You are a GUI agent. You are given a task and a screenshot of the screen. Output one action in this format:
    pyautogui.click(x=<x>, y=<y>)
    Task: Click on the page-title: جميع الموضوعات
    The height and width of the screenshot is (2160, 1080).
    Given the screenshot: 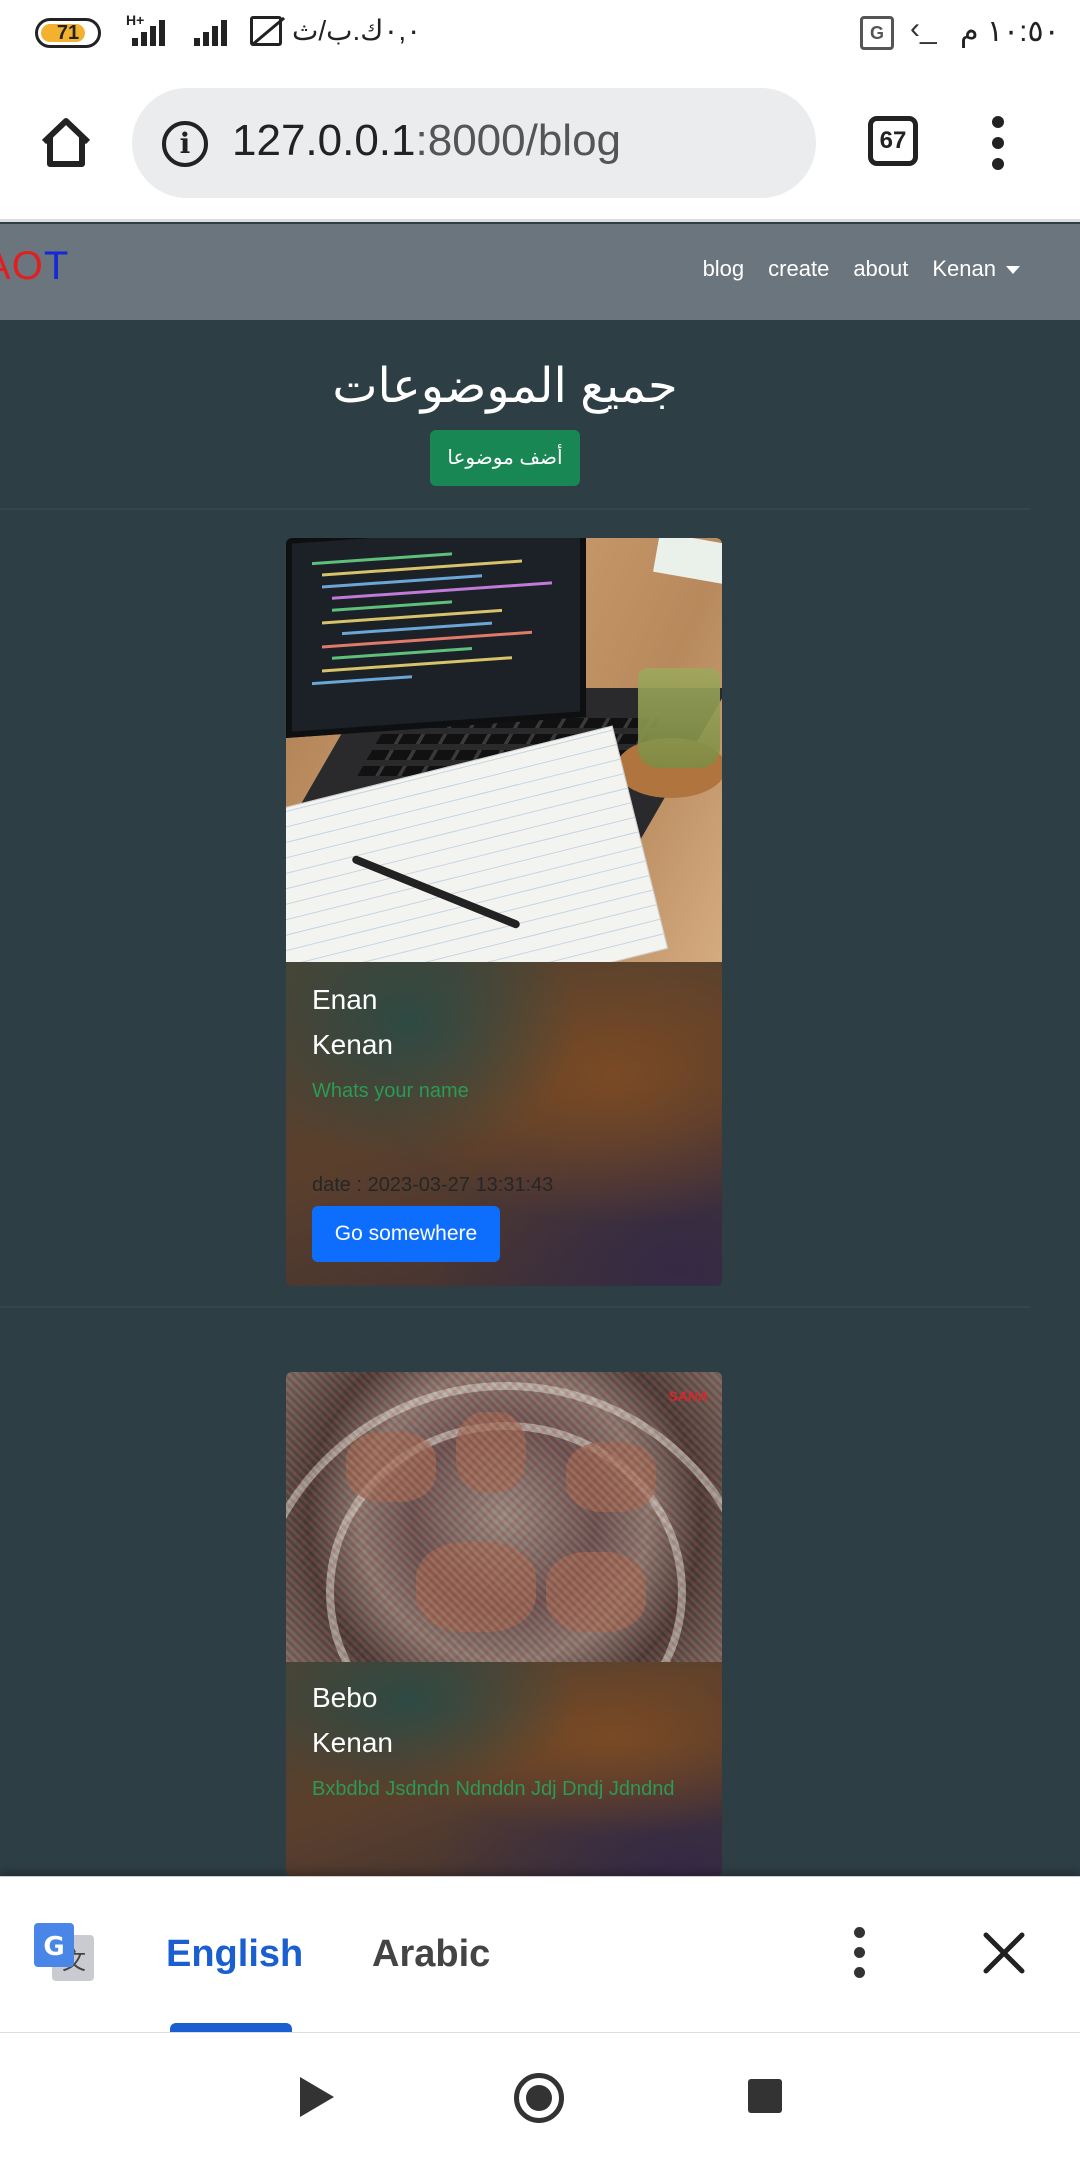 What is the action you would take?
    pyautogui.click(x=505, y=386)
    